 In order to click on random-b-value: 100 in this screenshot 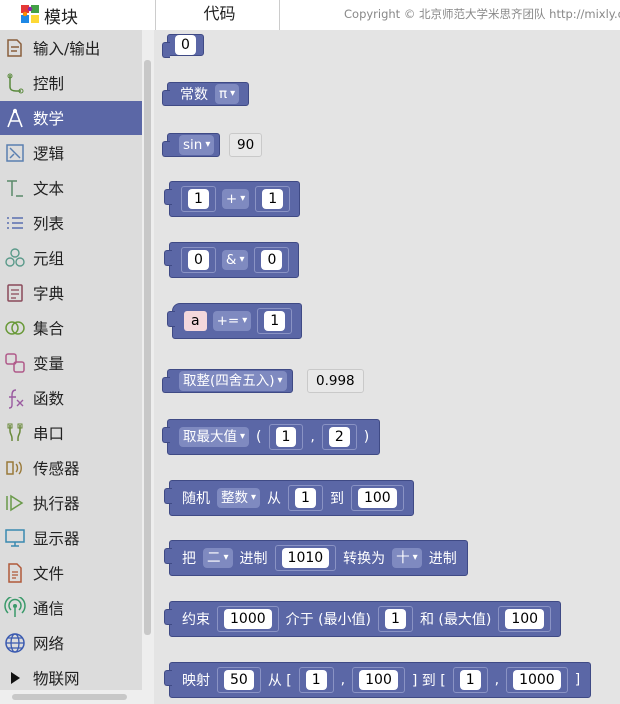, I will do `click(377, 498)`.